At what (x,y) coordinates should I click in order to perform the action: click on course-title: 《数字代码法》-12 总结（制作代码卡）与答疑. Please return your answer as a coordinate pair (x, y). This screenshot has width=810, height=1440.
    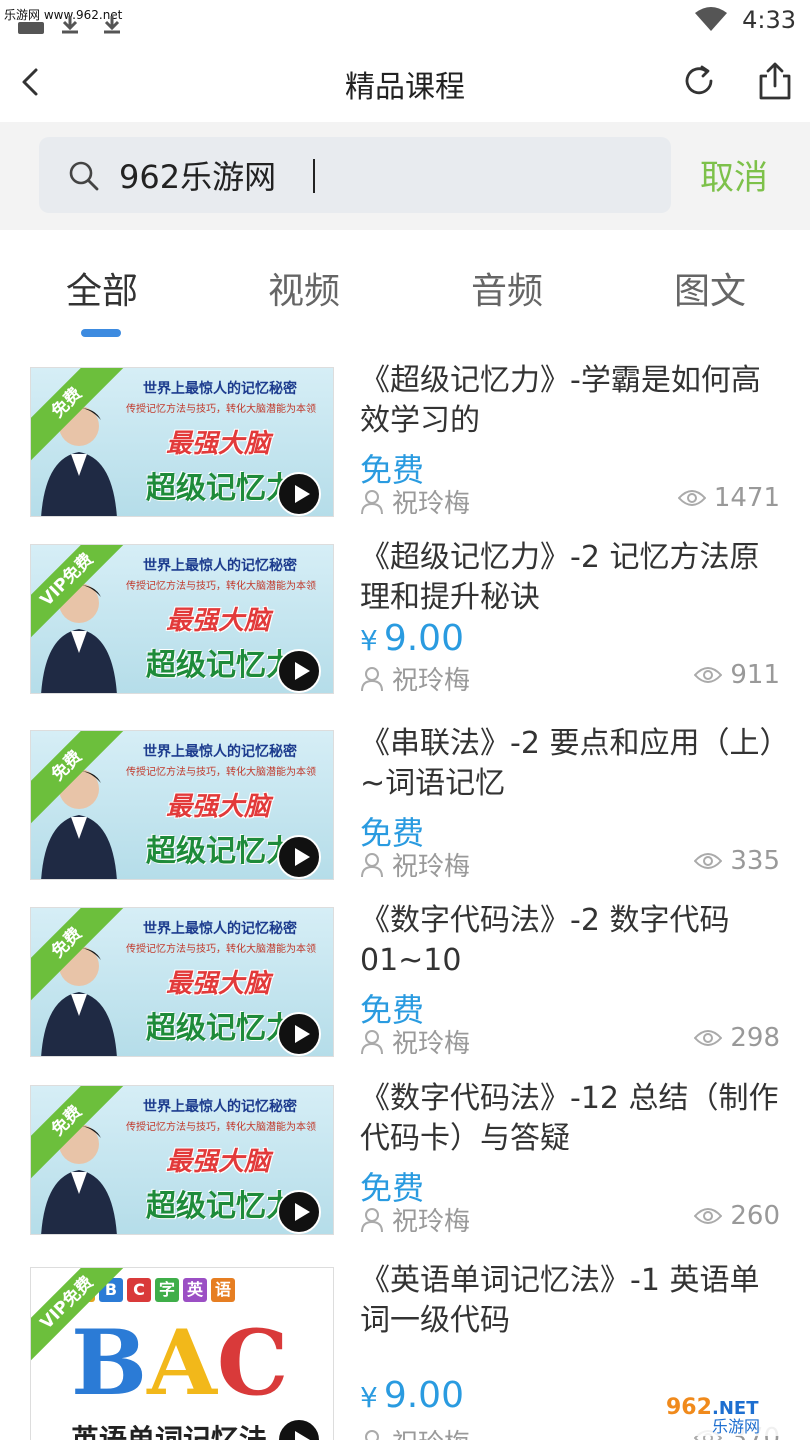
    Looking at the image, I should click on (572, 1119).